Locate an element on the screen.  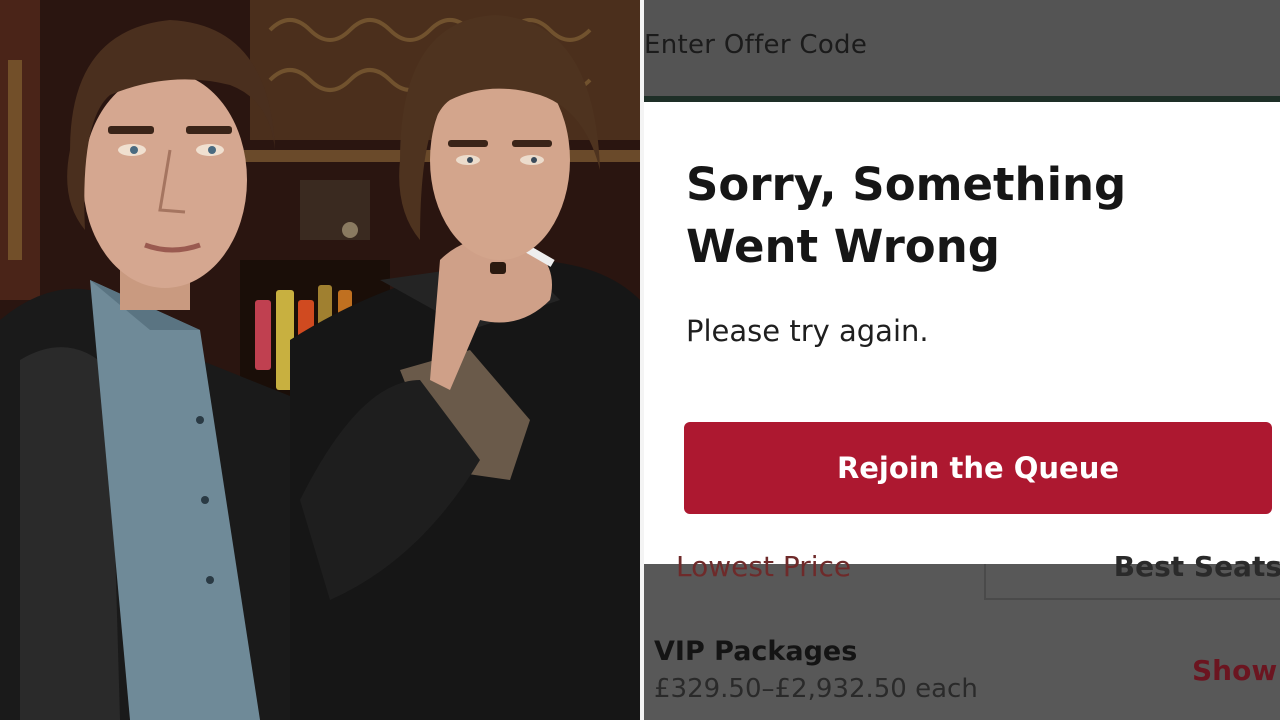
listing-price: £329.50–£2,932.50 each is located at coordinates (816, 689).